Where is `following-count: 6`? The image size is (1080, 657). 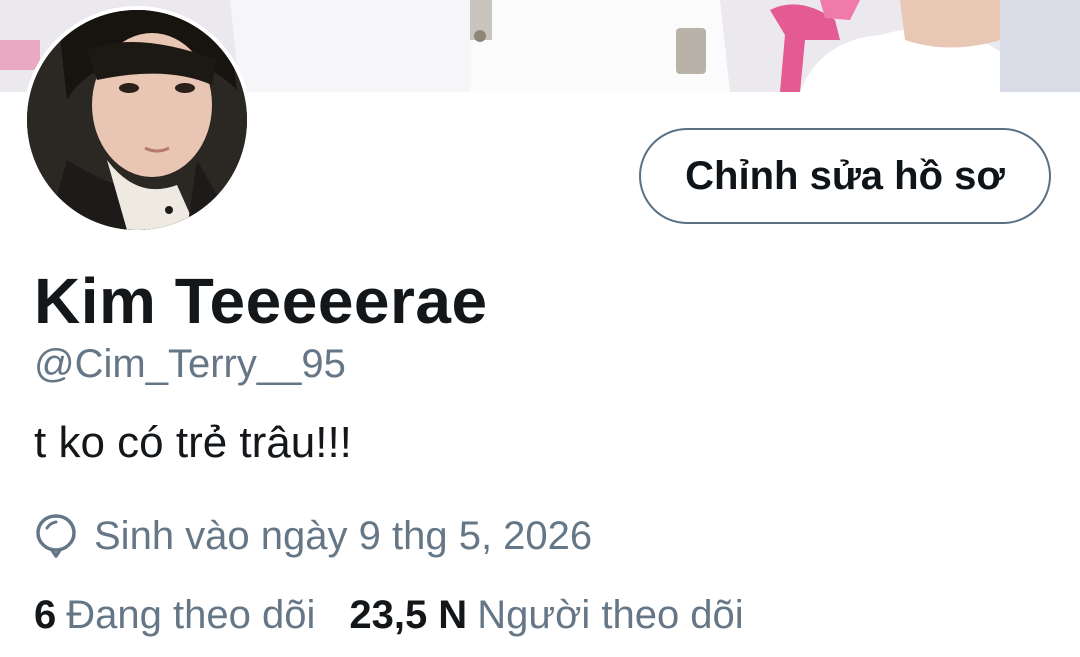
following-count: 6 is located at coordinates (45, 615).